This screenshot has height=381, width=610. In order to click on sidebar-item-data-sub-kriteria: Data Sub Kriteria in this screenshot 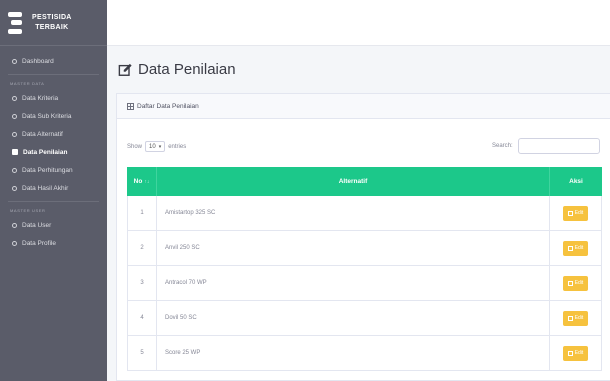, I will do `click(53, 116)`.